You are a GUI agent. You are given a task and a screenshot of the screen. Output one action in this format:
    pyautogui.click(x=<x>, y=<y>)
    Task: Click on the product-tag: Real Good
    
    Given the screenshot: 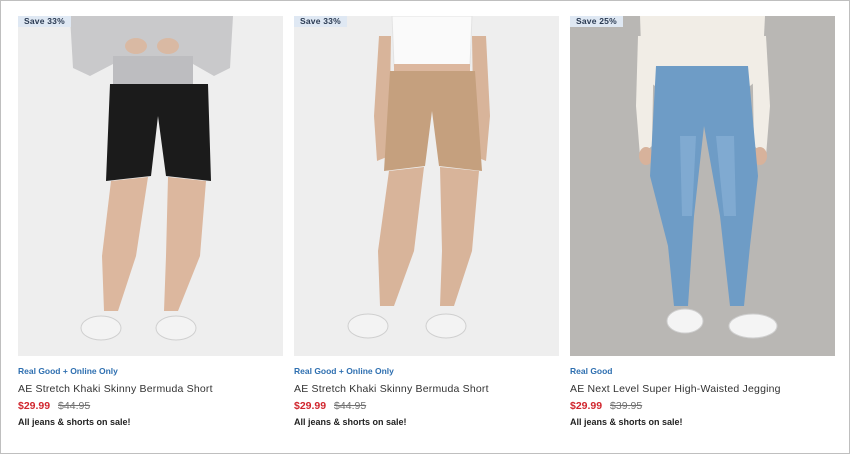 What is the action you would take?
    pyautogui.click(x=591, y=371)
    